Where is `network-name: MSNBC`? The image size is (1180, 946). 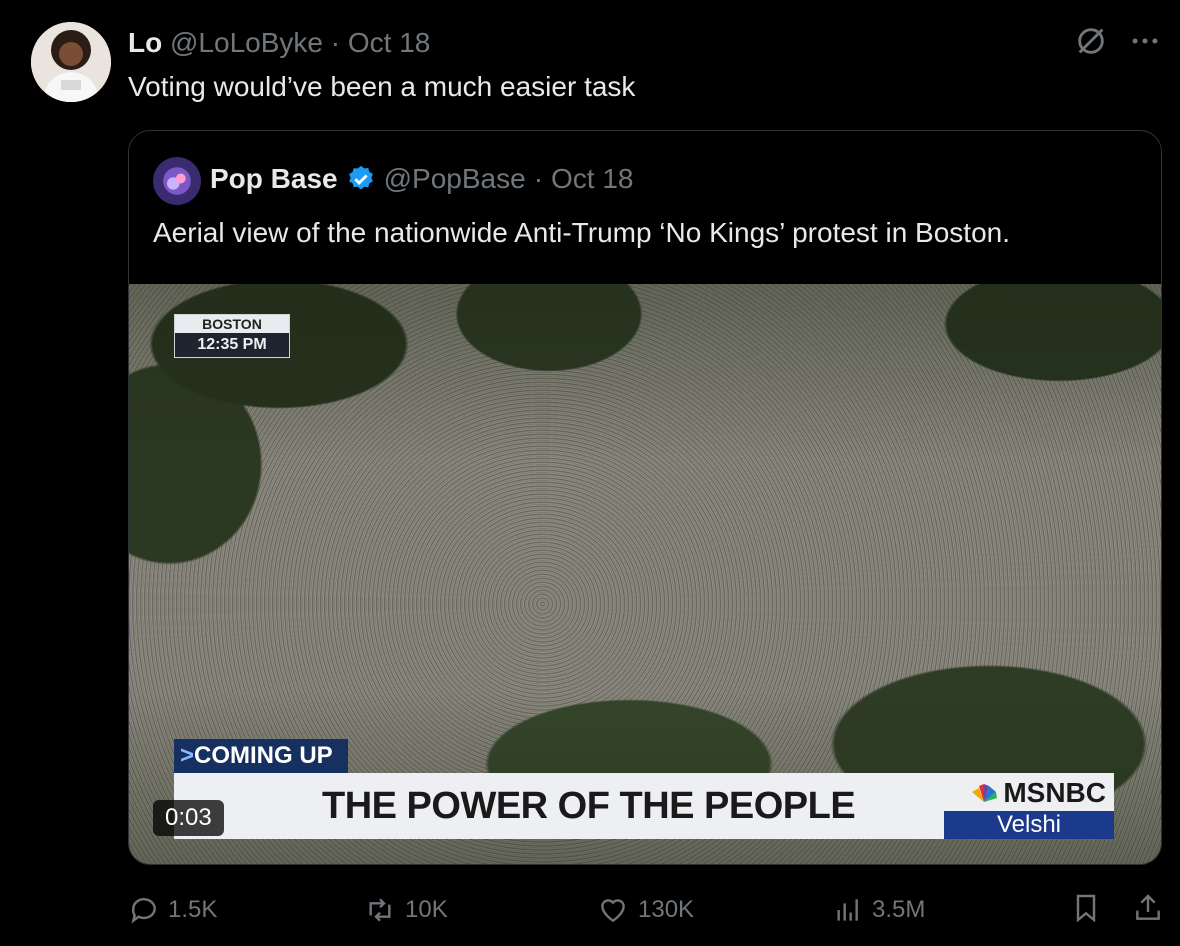 network-name: MSNBC is located at coordinates (1054, 792).